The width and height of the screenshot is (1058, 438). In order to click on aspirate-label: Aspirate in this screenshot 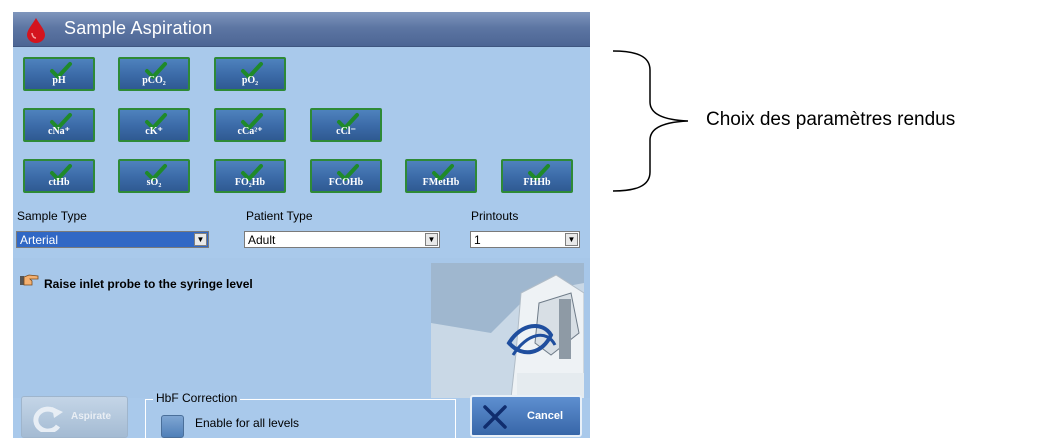, I will do `click(91, 416)`.